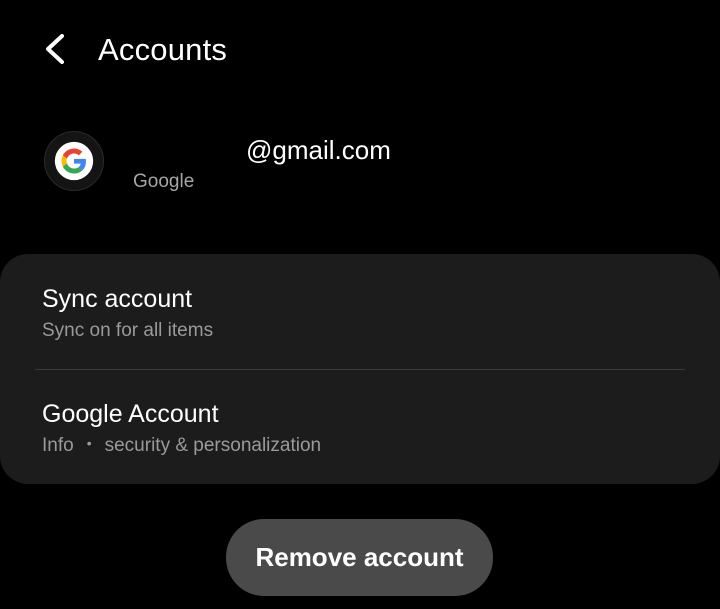 The width and height of the screenshot is (720, 609). I want to click on email-username-redacted, so click(189, 150).